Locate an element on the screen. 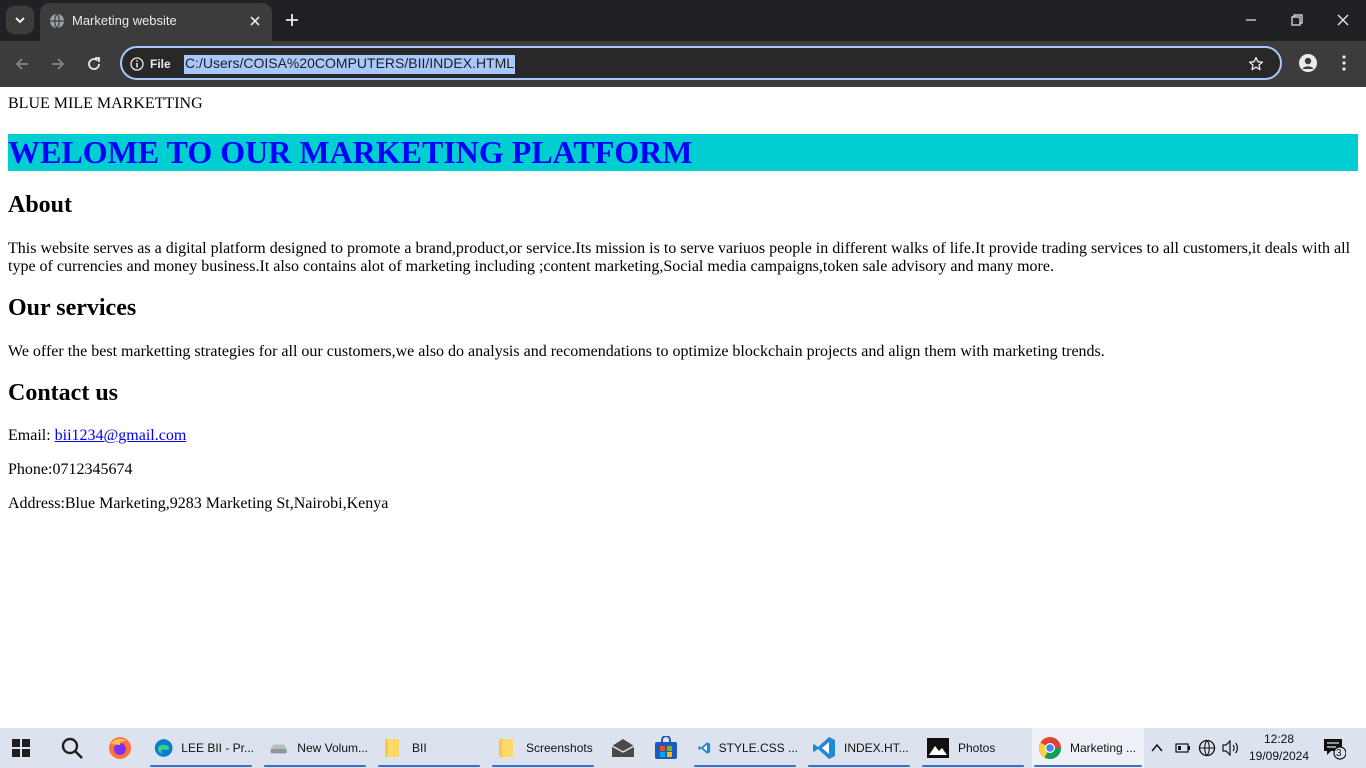  clock-date: 19/09/2024 is located at coordinates (1279, 756).